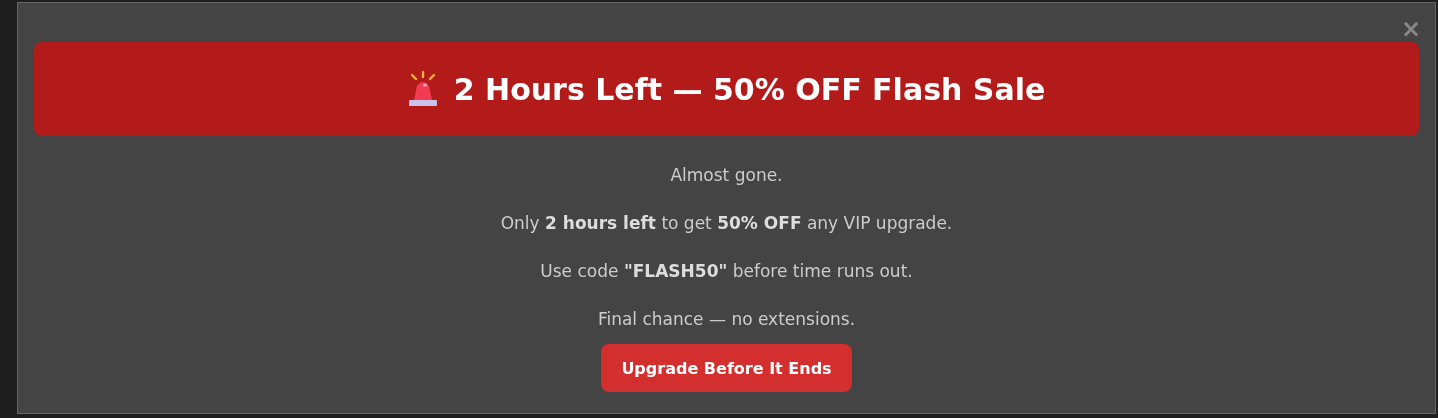 This screenshot has height=418, width=1438. What do you see at coordinates (726, 175) in the screenshot?
I see `message-text: Almost gone.` at bounding box center [726, 175].